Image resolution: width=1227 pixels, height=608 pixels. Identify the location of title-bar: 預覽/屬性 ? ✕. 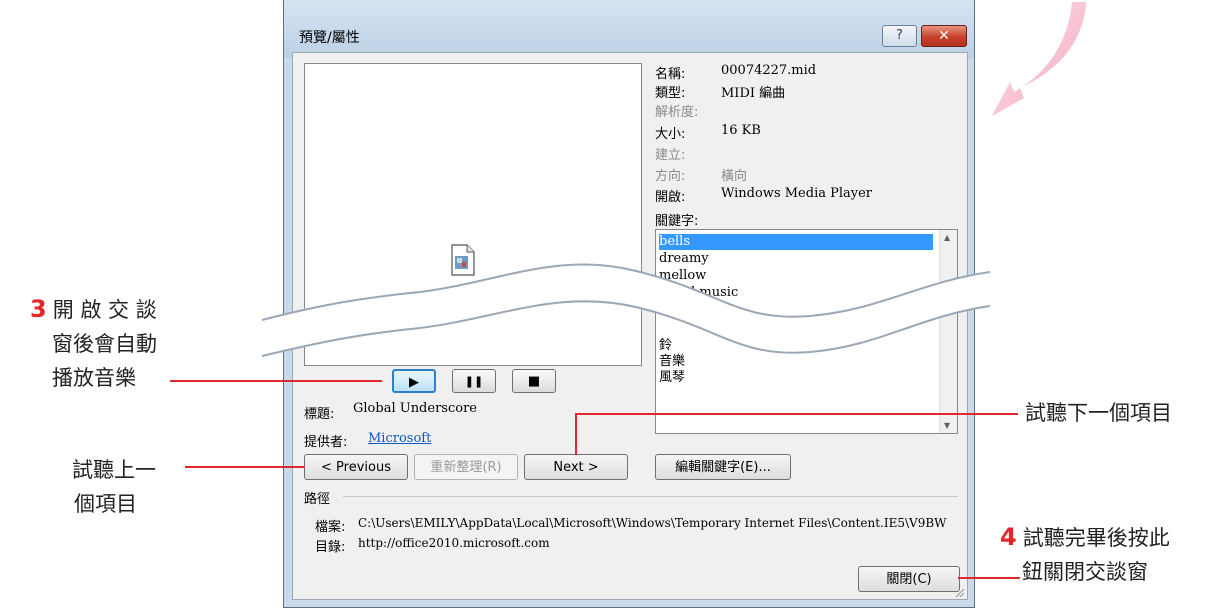
(629, 29).